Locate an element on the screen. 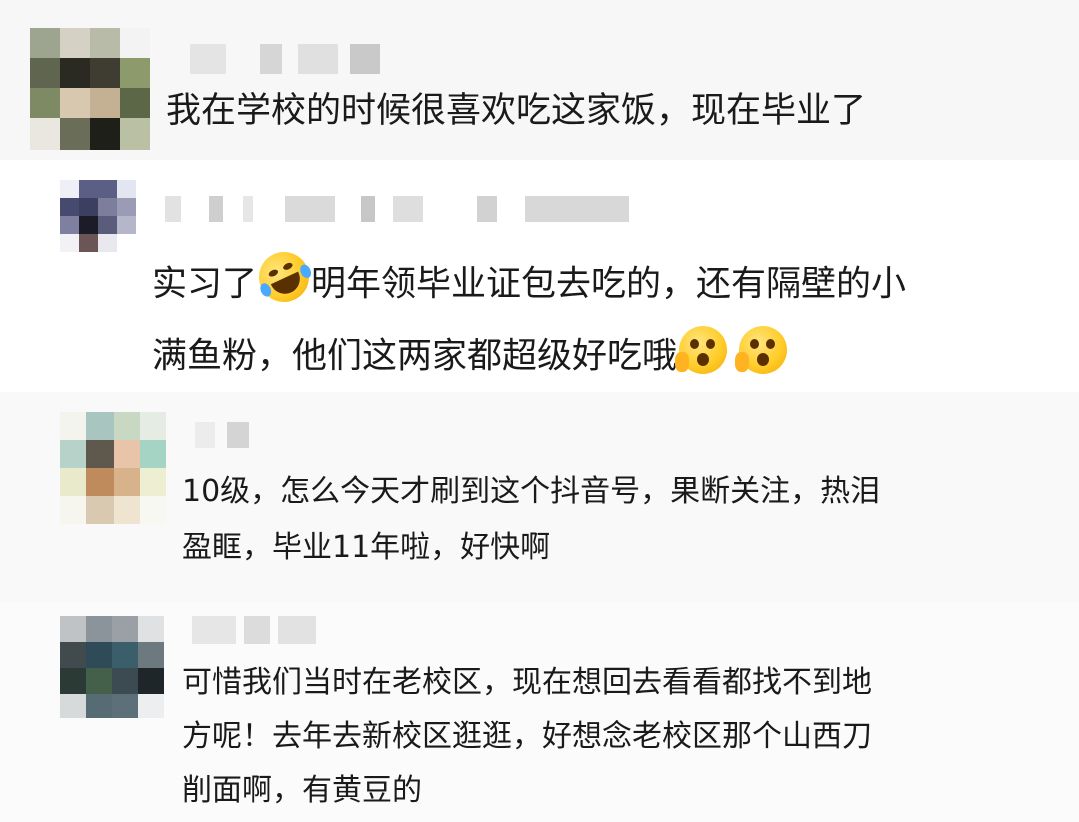  comment-text-part: 实习了 is located at coordinates (205, 284).